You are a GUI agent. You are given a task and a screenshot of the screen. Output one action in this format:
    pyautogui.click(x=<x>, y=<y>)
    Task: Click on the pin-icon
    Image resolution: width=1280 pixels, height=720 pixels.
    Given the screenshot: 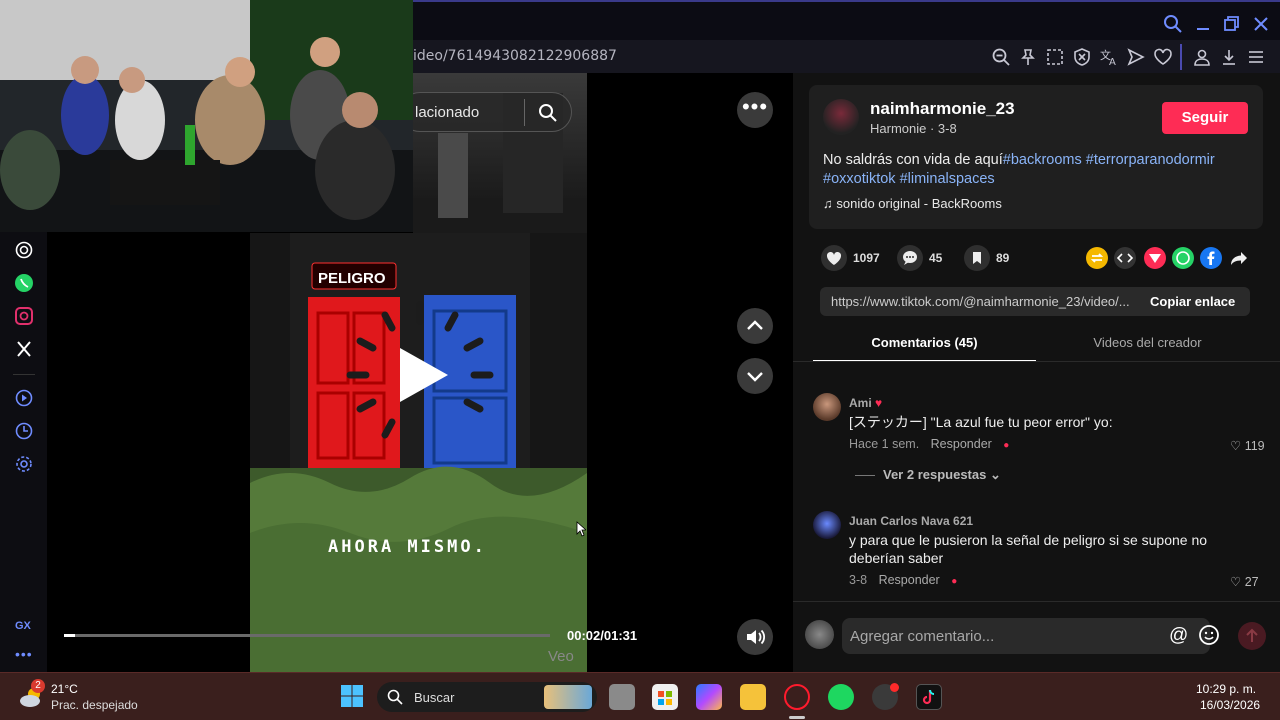 What is the action you would take?
    pyautogui.click(x=1028, y=57)
    